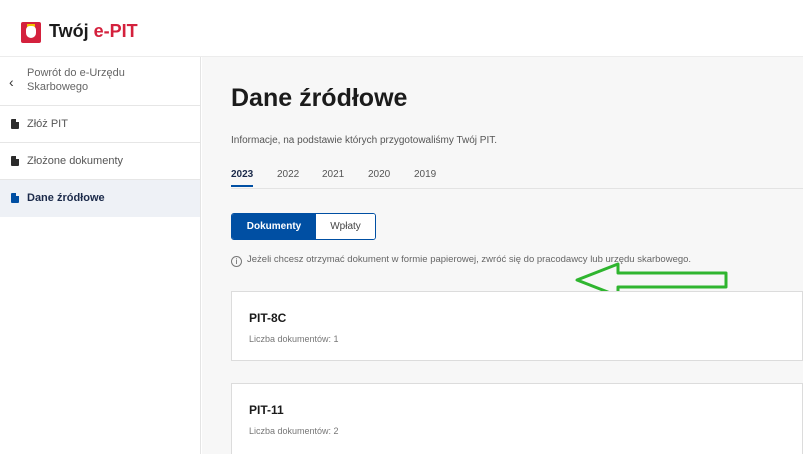  I want to click on document-card-title: PIT-11, so click(266, 410).